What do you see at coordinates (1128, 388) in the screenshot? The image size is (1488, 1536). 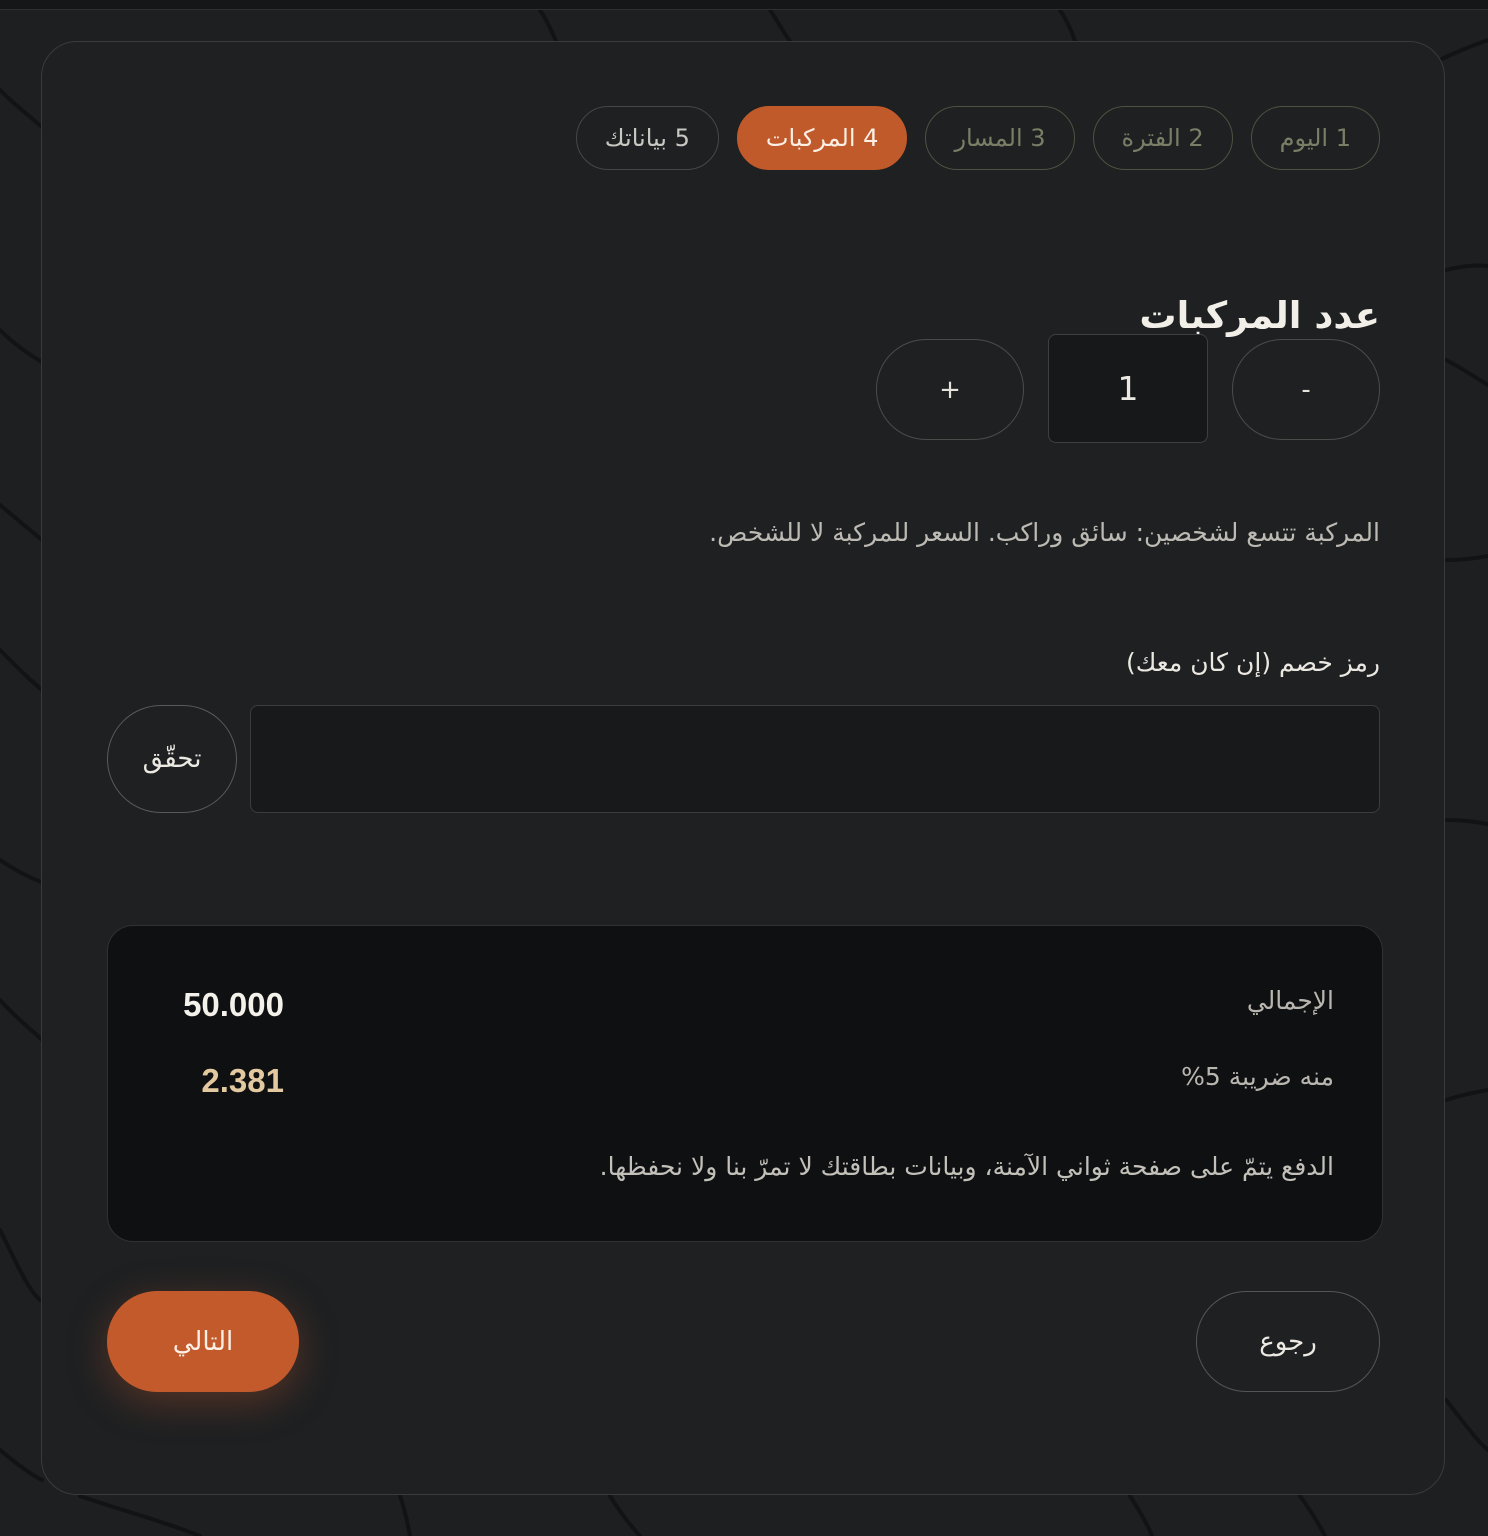 I see `vehicle-quantity-field: 1` at bounding box center [1128, 388].